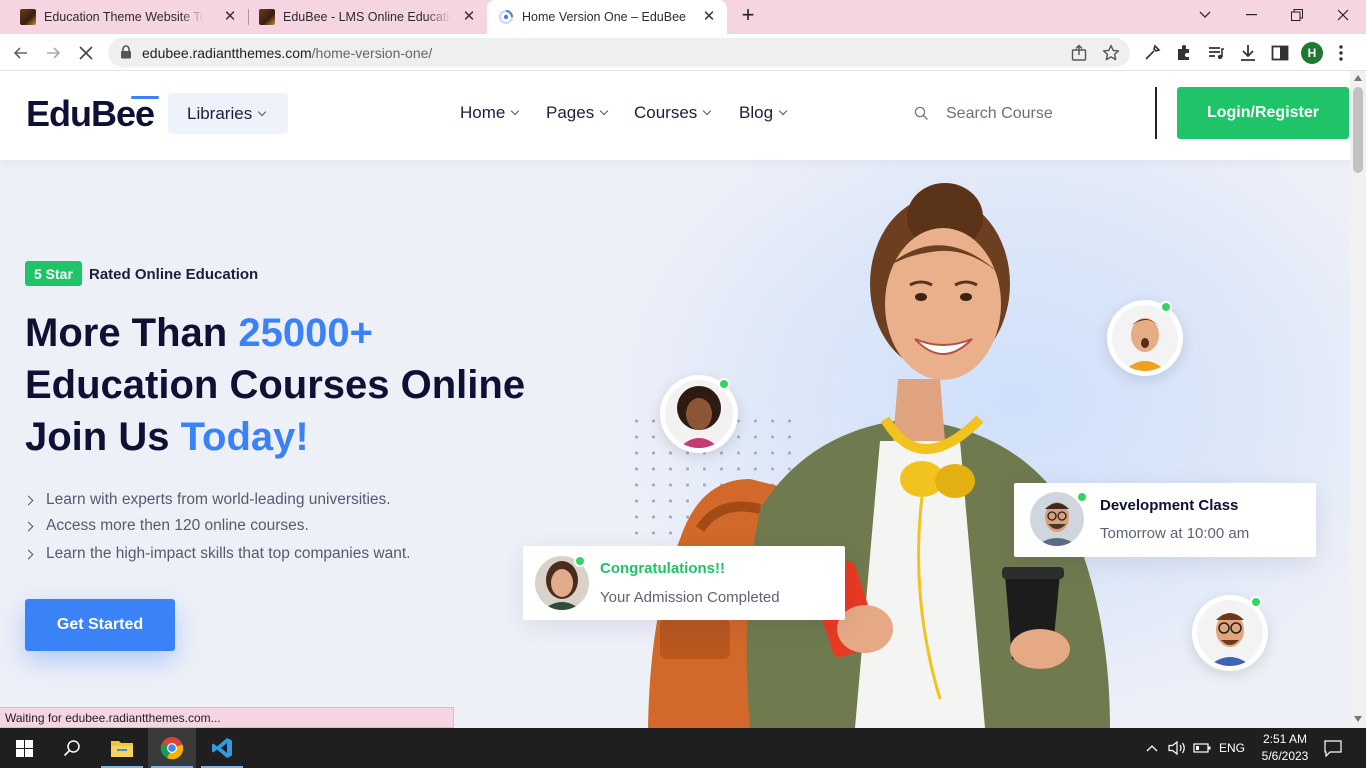 This screenshot has height=768, width=1366. Describe the element at coordinates (86, 53) in the screenshot. I see `stop-loading-button` at that location.